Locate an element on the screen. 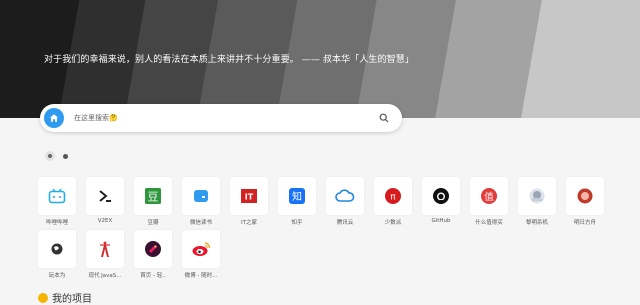  site-tile-bilibili: 哔哩哔哩 is located at coordinates (57, 201).